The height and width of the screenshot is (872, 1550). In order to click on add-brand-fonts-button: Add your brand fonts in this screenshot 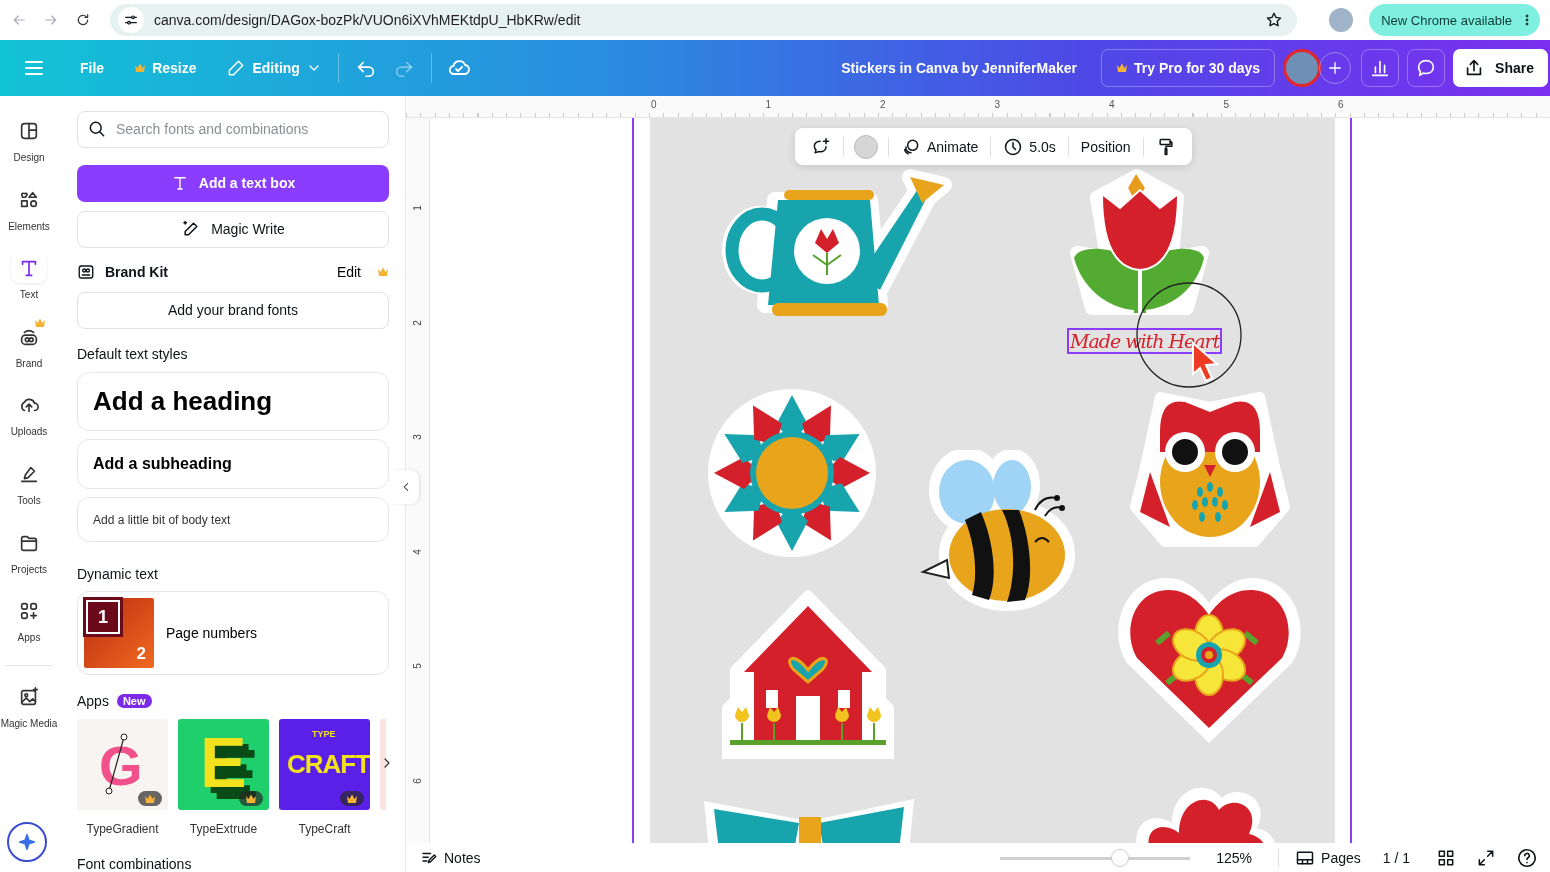, I will do `click(233, 310)`.